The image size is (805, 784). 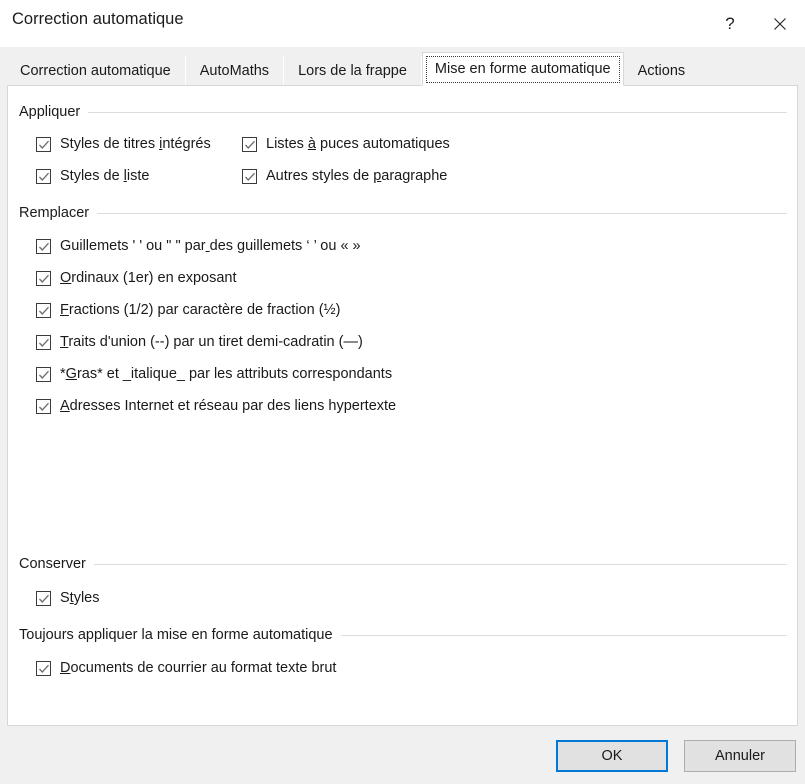 What do you see at coordinates (71, 374) in the screenshot?
I see `accelerator-char: G` at bounding box center [71, 374].